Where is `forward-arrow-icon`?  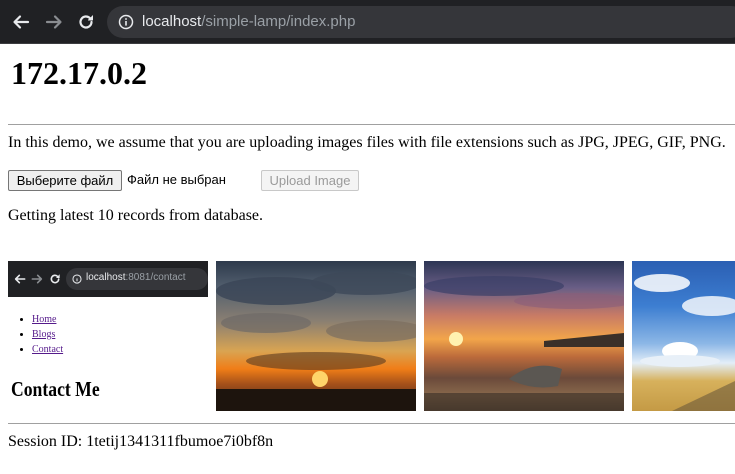
forward-arrow-icon is located at coordinates (53, 22).